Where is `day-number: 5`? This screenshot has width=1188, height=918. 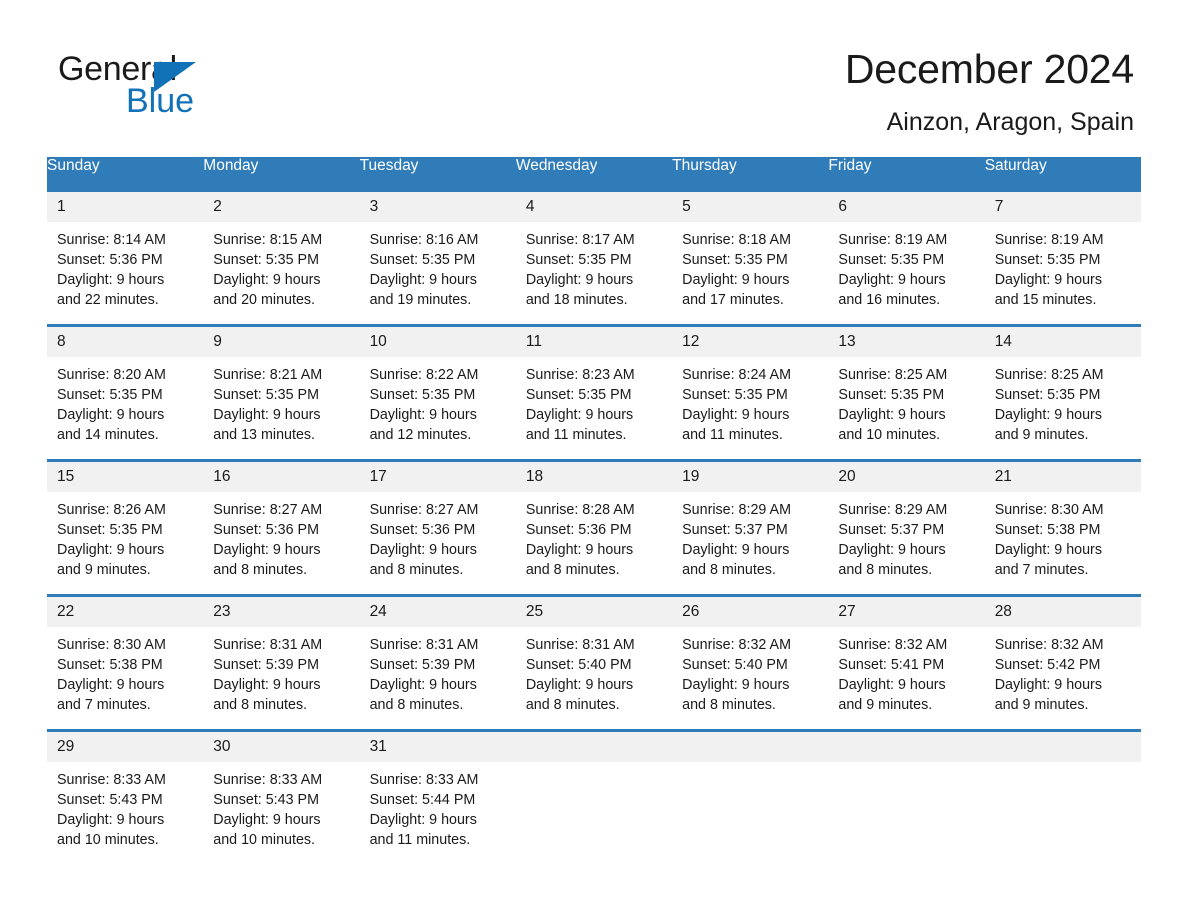 day-number: 5 is located at coordinates (750, 206).